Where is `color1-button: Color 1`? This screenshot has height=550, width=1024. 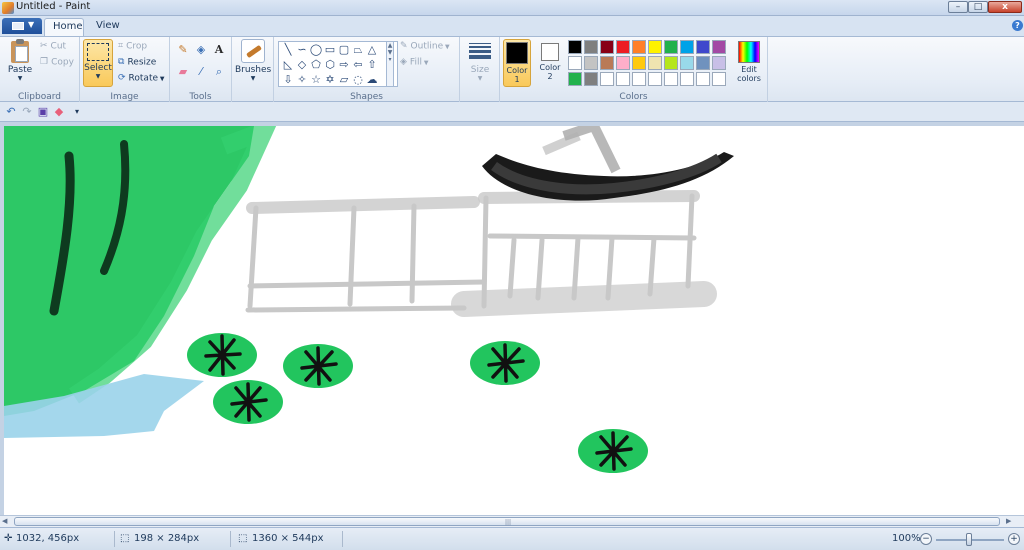 color1-button: Color 1 is located at coordinates (517, 63).